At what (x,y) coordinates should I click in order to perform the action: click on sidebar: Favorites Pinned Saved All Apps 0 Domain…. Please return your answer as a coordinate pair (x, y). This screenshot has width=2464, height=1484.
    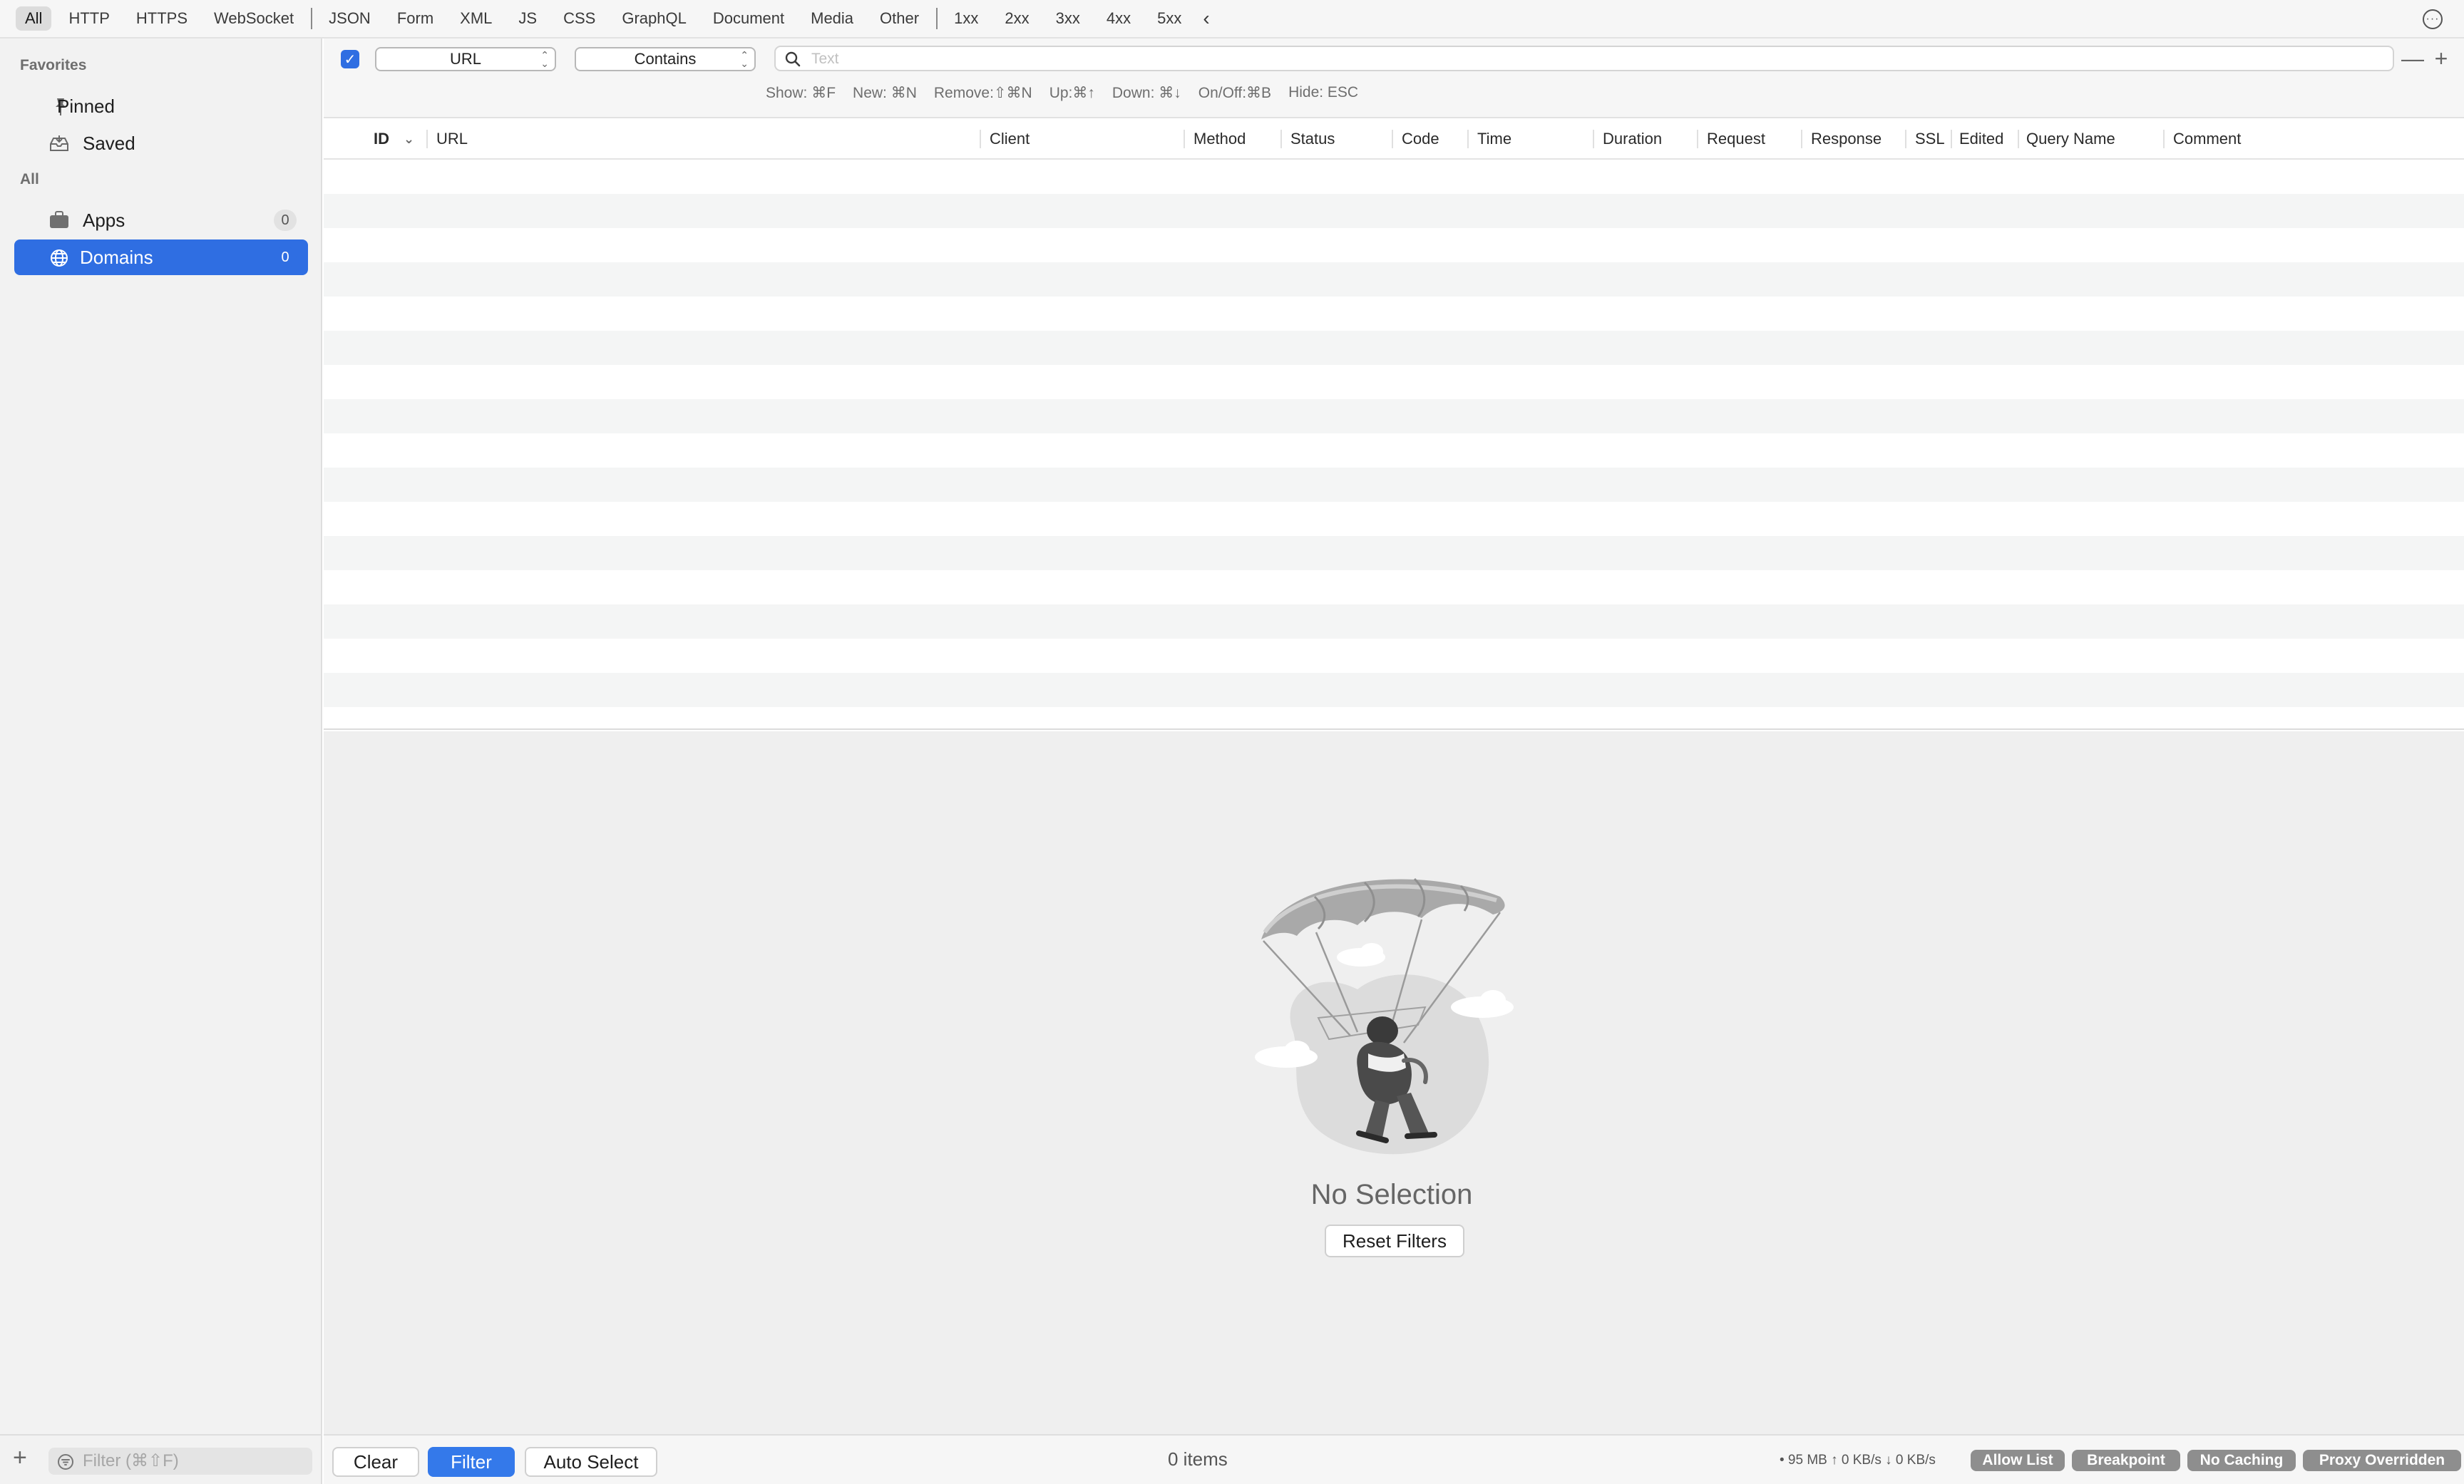
    Looking at the image, I should click on (161, 736).